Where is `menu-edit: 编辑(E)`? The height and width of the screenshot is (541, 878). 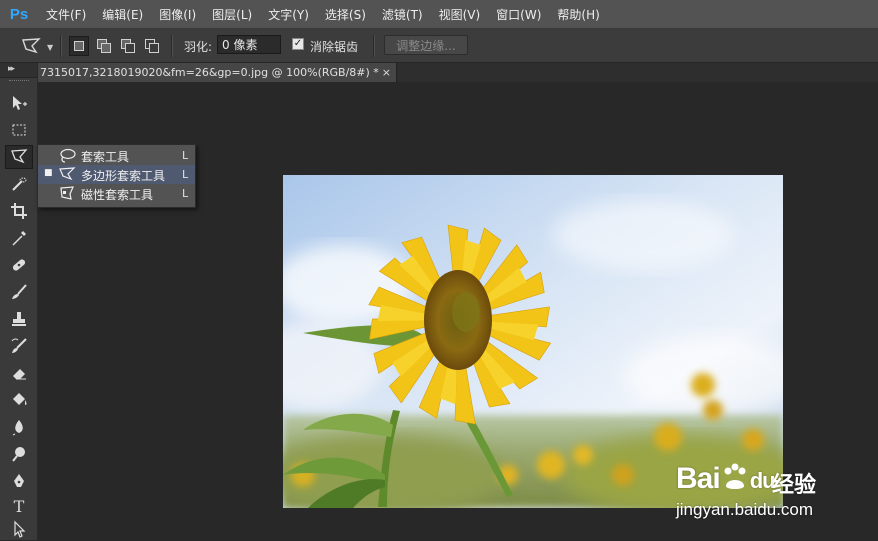 menu-edit: 编辑(E) is located at coordinates (122, 14).